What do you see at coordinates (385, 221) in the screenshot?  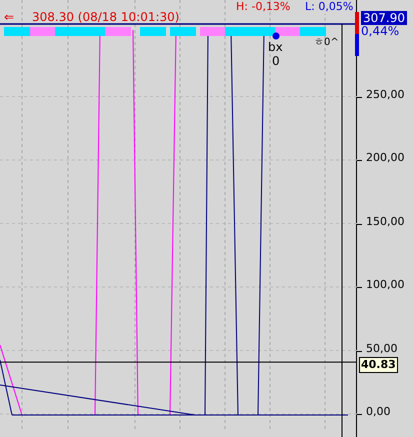 I see `axis-label: 150,00` at bounding box center [385, 221].